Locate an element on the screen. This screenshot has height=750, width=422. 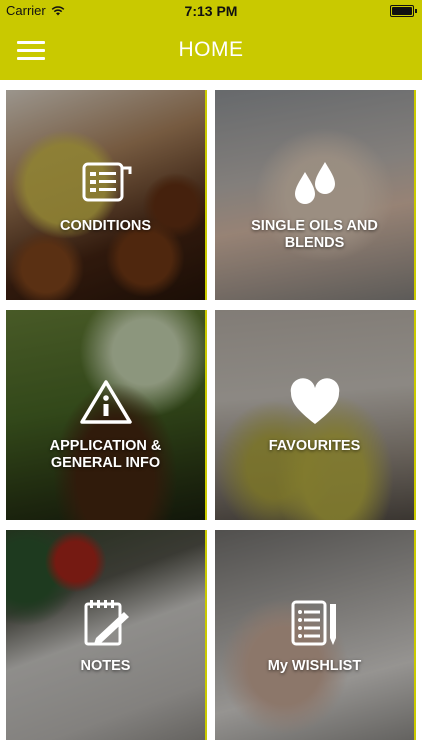
tile-application-general-info: APPLICATION & GENERAL INFO is located at coordinates (106, 415).